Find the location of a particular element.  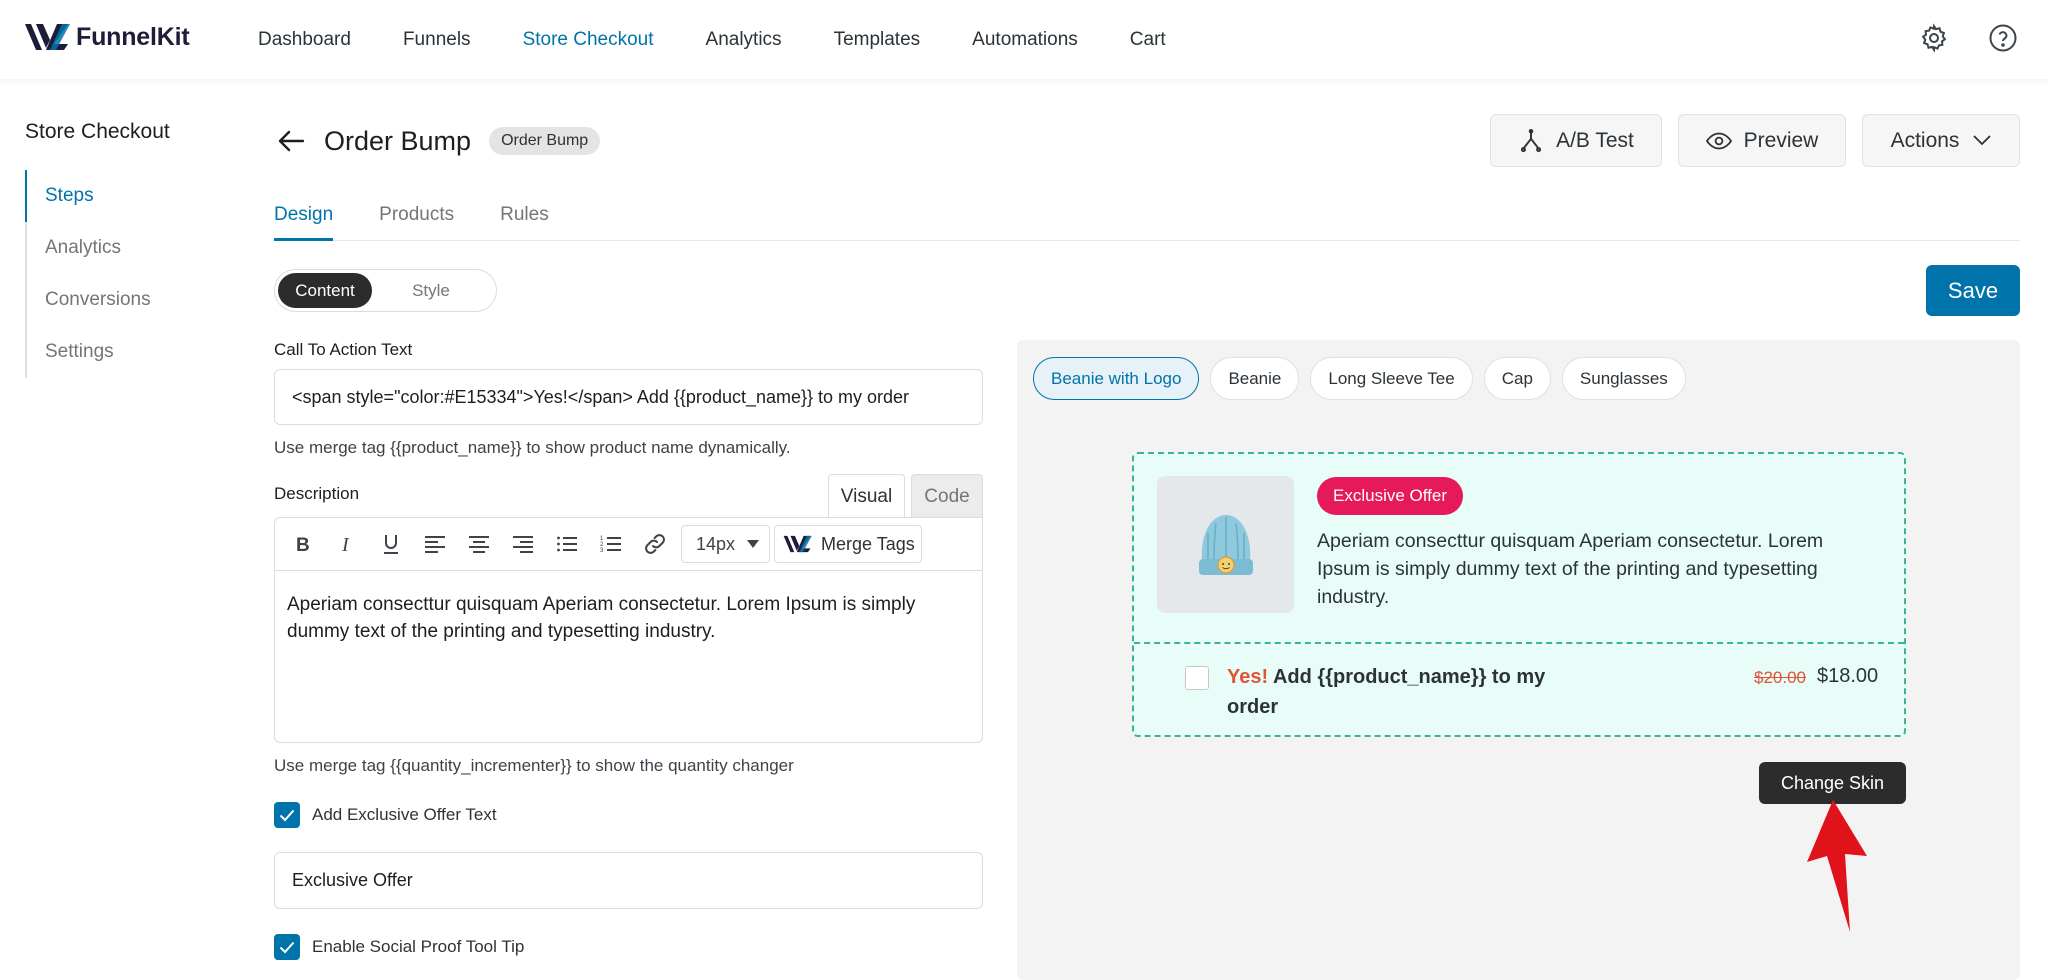

bold-icon: B is located at coordinates (303, 544).